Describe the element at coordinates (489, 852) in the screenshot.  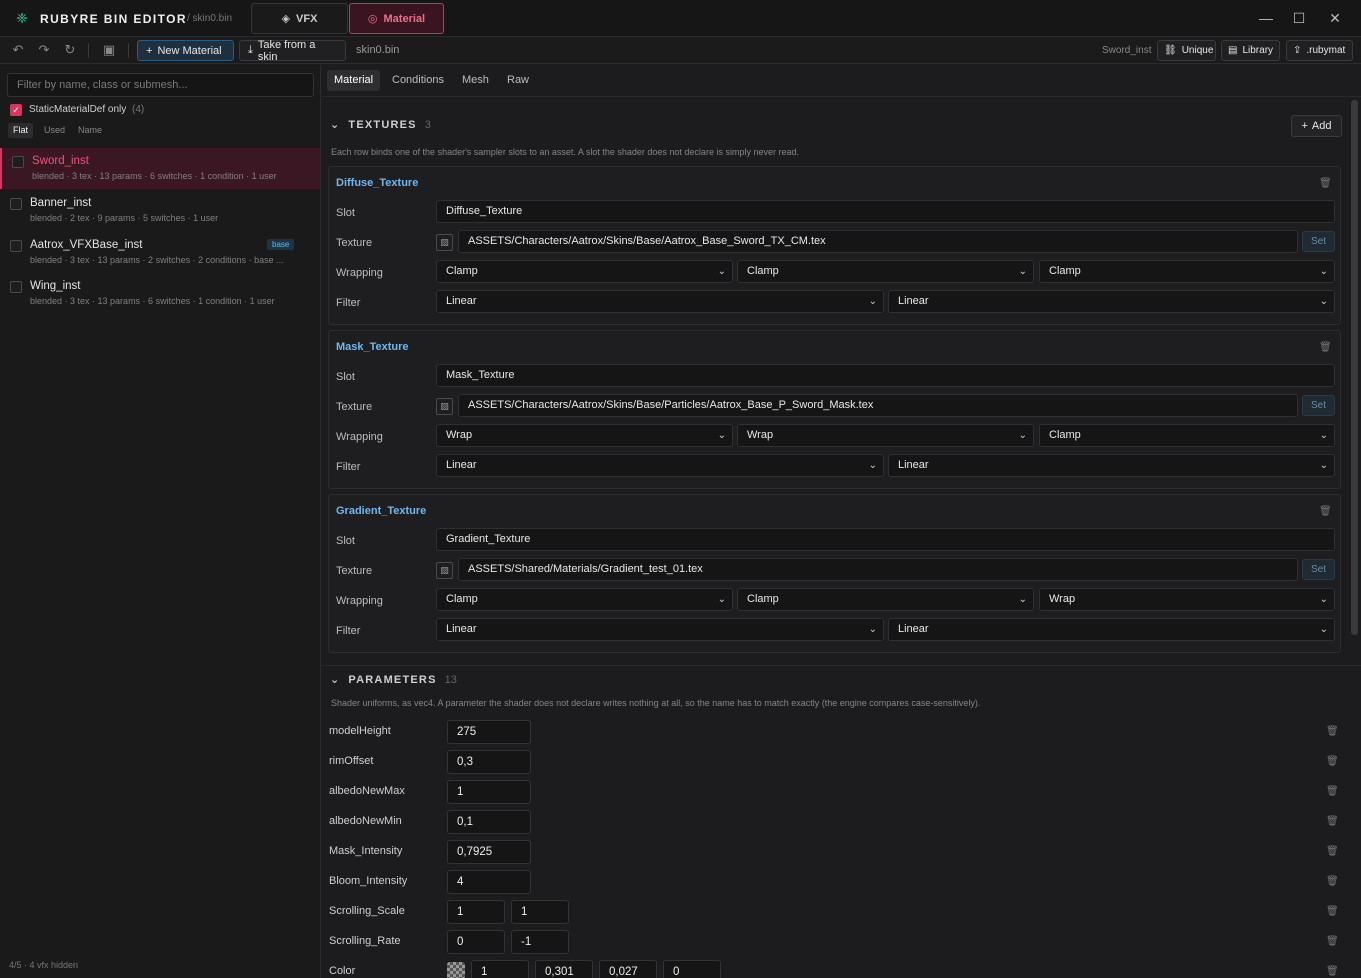
I see `parameter-value-input: 0,7925` at that location.